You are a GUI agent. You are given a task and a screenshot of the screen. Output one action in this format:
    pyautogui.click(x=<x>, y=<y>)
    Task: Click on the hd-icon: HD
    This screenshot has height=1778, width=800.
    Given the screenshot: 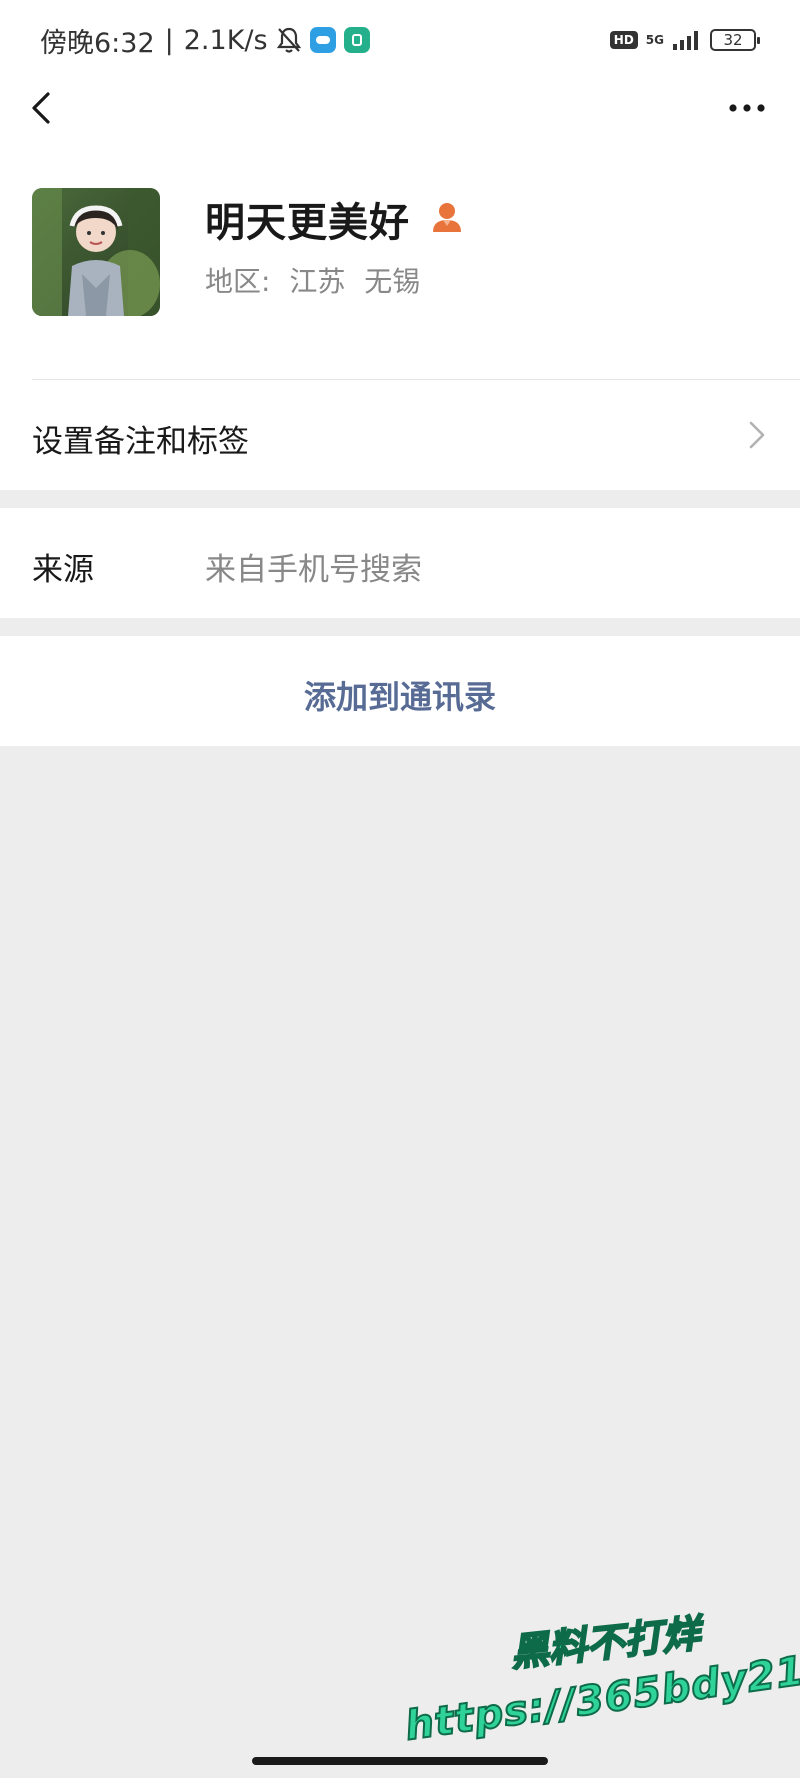 What is the action you would take?
    pyautogui.click(x=623, y=40)
    